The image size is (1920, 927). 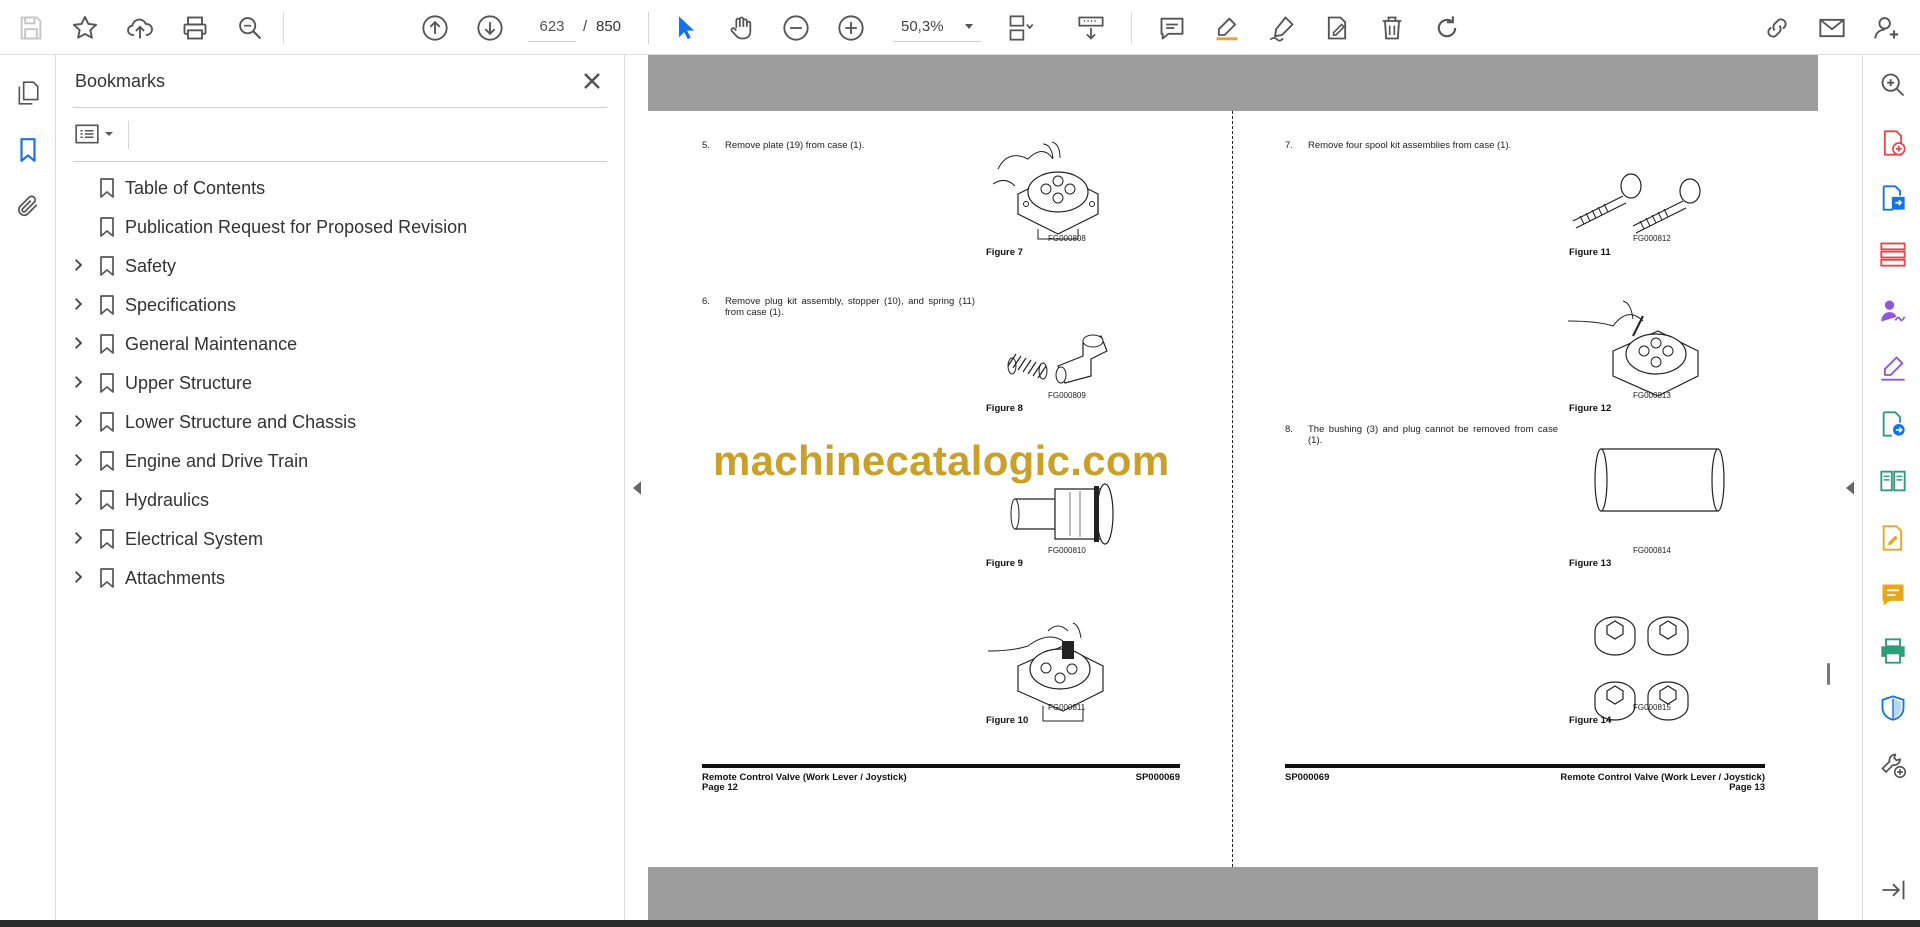 I want to click on figure-caption: Figure 8, so click(x=1004, y=408).